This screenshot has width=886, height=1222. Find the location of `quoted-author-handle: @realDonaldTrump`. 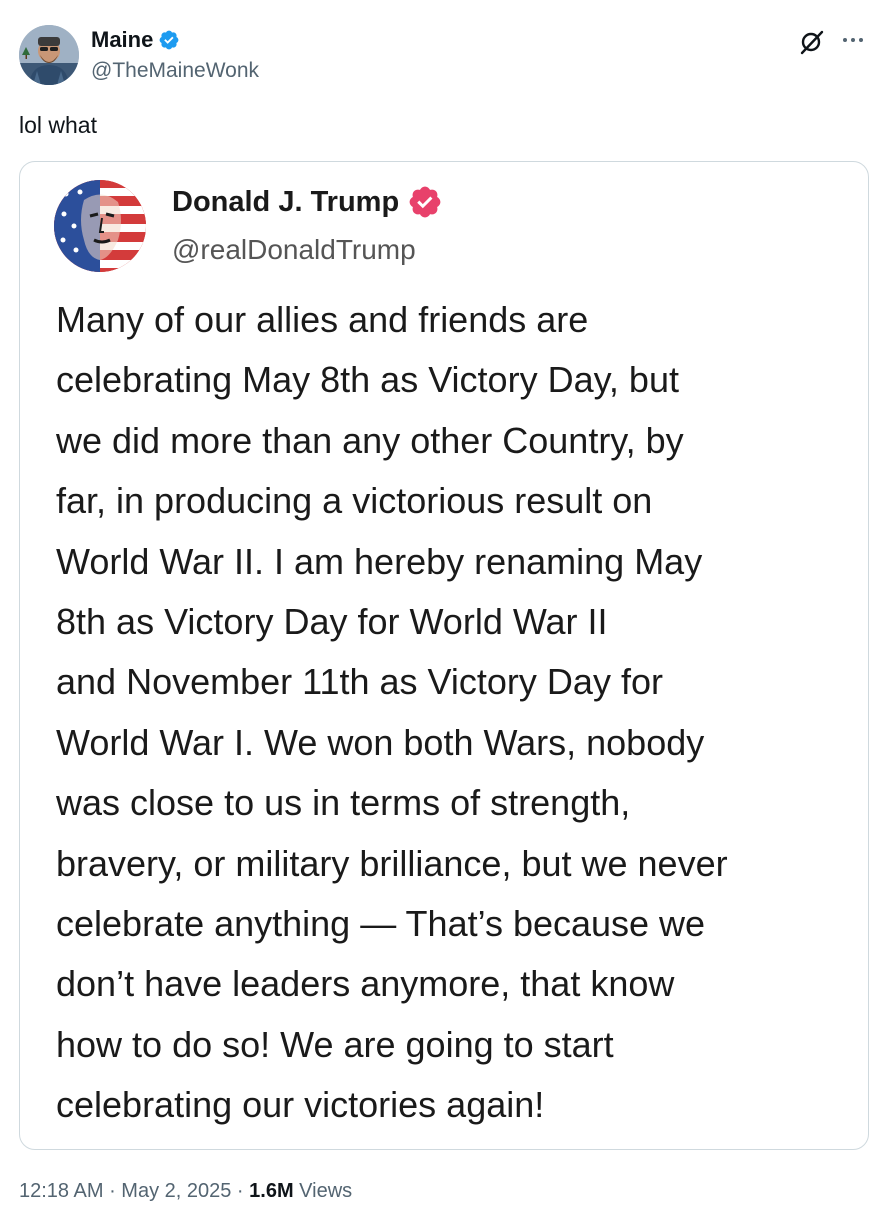

quoted-author-handle: @realDonaldTrump is located at coordinates (294, 249).